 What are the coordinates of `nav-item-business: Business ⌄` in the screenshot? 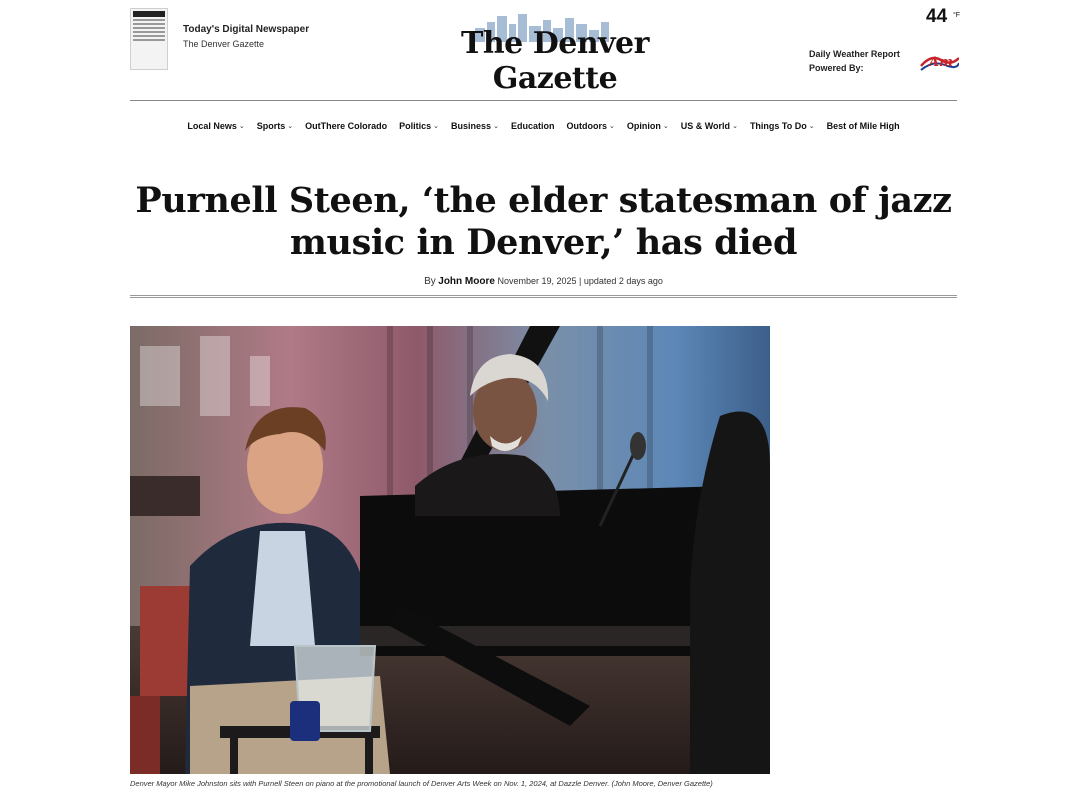 It's located at (475, 126).